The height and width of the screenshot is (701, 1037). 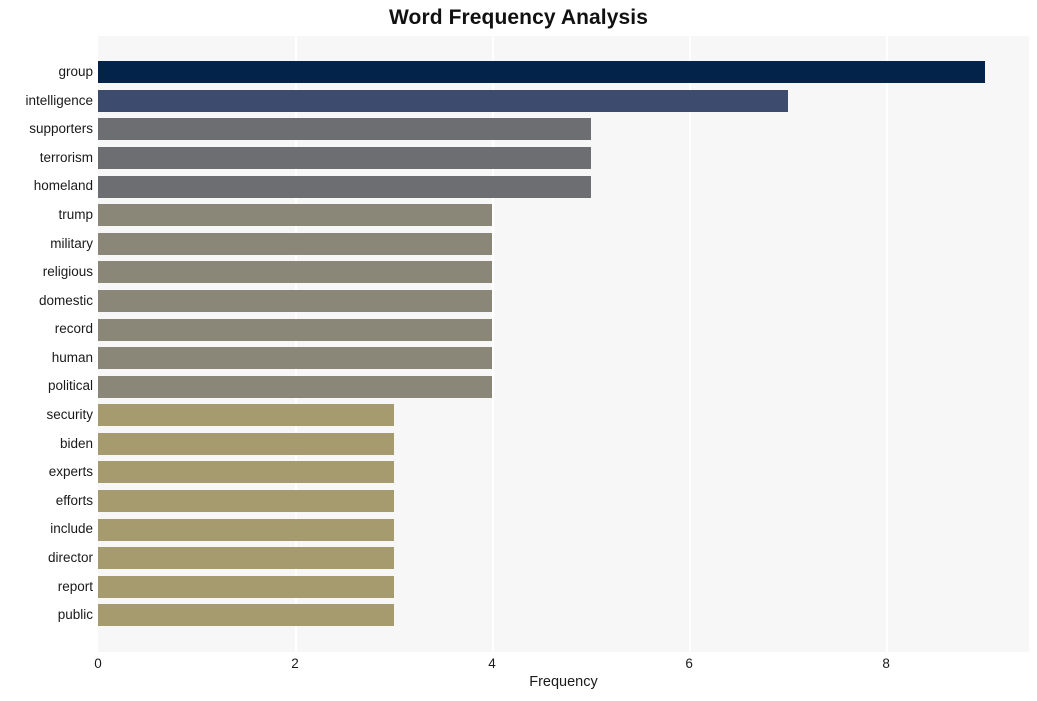 What do you see at coordinates (70, 386) in the screenshot?
I see `y-axis-tick-label: political` at bounding box center [70, 386].